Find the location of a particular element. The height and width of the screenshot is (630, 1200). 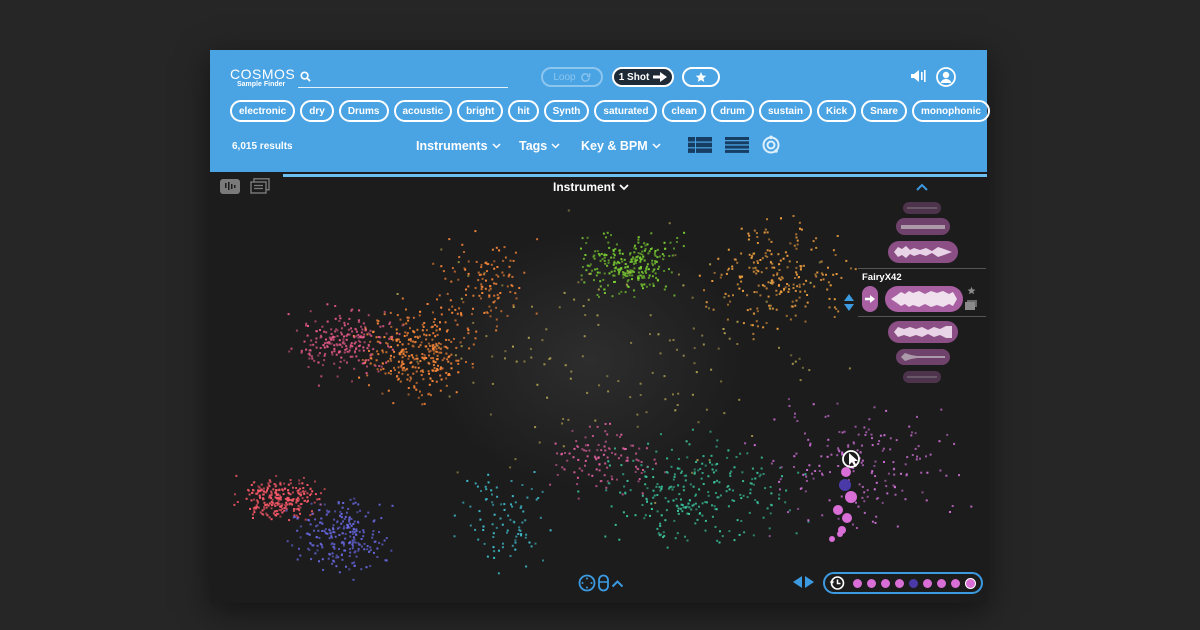

tag-chip: saturated is located at coordinates (626, 111).